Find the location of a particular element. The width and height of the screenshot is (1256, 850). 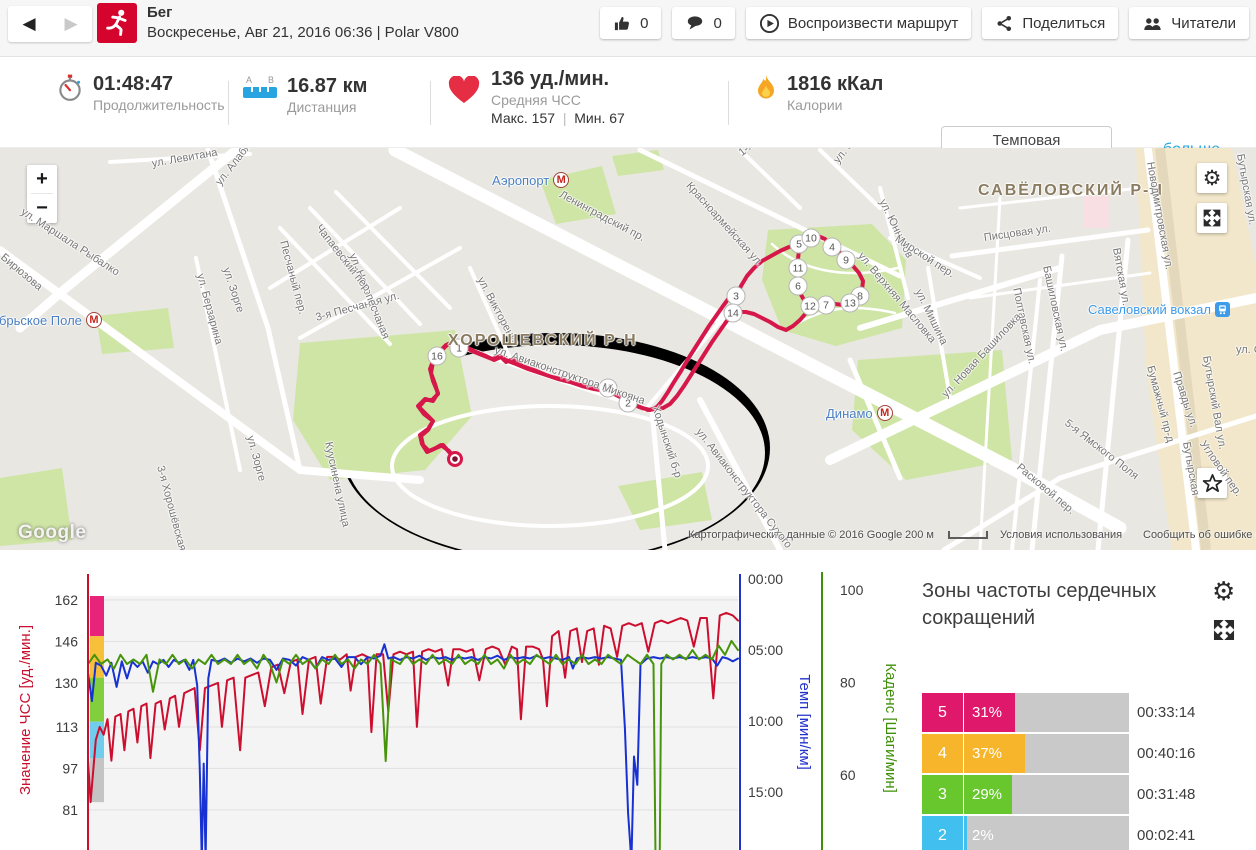

km-marker-11: 11 is located at coordinates (798, 268).